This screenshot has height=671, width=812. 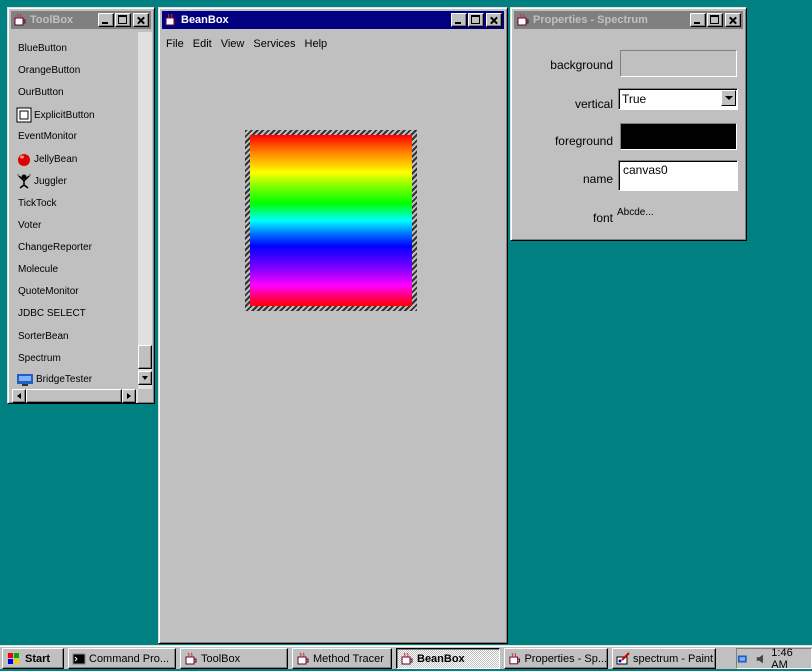 I want to click on vertical-select: True, so click(x=678, y=99).